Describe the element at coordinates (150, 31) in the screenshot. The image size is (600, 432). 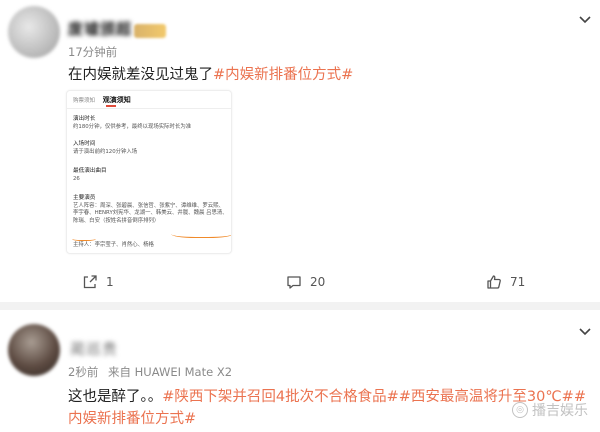
I see `vip-badge` at that location.